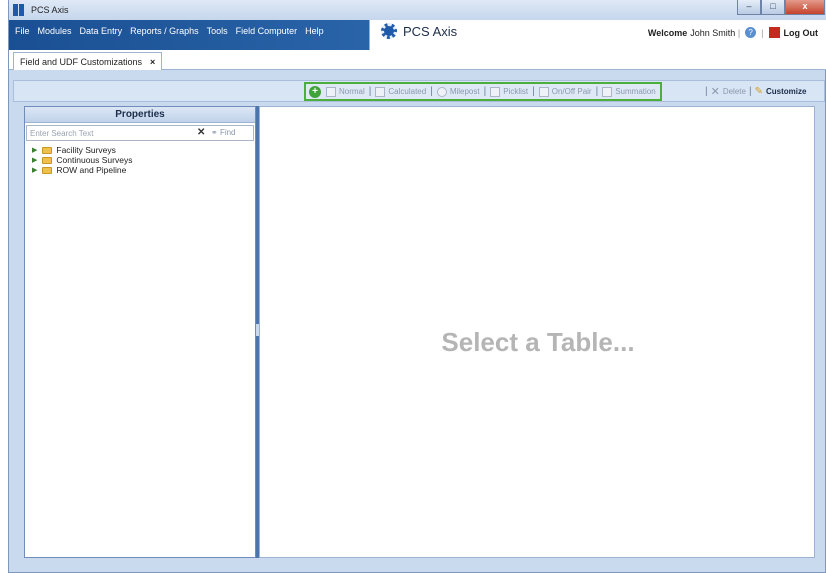 This screenshot has width=826, height=573. I want to click on find-label: Find, so click(227, 132).